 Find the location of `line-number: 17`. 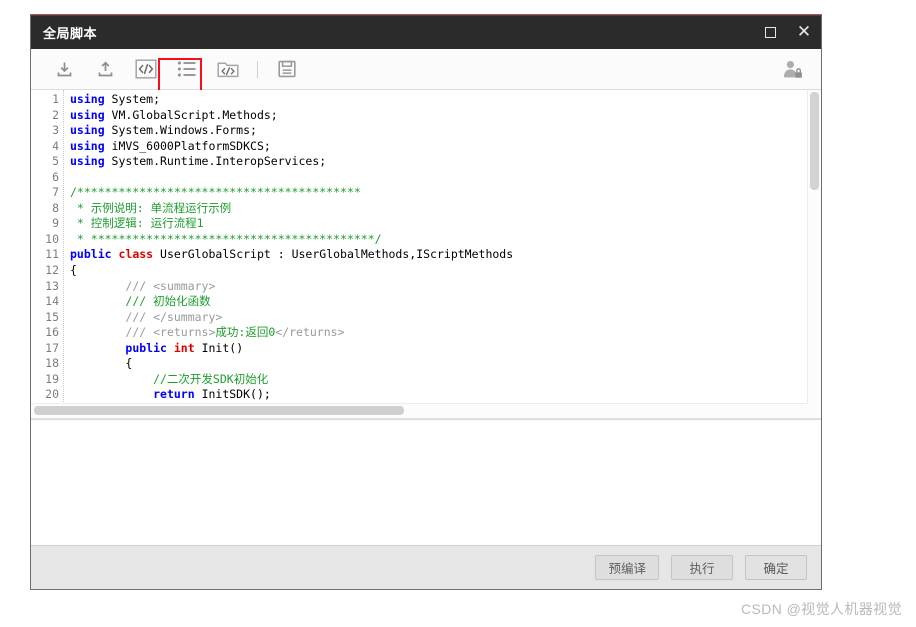

line-number: 17 is located at coordinates (52, 347).